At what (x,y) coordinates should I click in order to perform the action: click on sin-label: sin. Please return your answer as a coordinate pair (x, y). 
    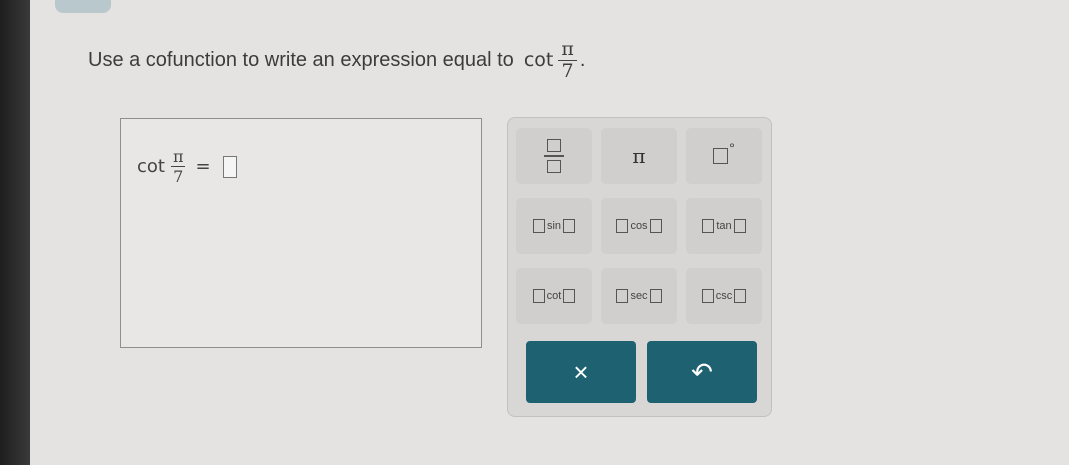
    Looking at the image, I should click on (554, 226).